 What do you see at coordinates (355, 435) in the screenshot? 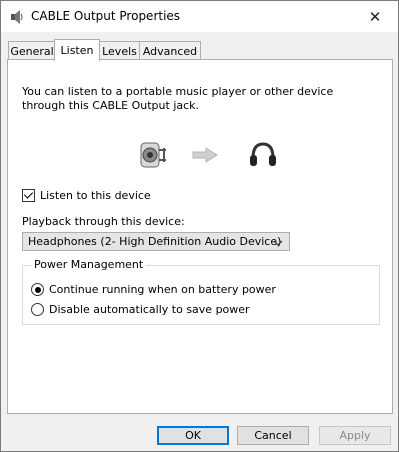
I see `apply-button: Apply` at bounding box center [355, 435].